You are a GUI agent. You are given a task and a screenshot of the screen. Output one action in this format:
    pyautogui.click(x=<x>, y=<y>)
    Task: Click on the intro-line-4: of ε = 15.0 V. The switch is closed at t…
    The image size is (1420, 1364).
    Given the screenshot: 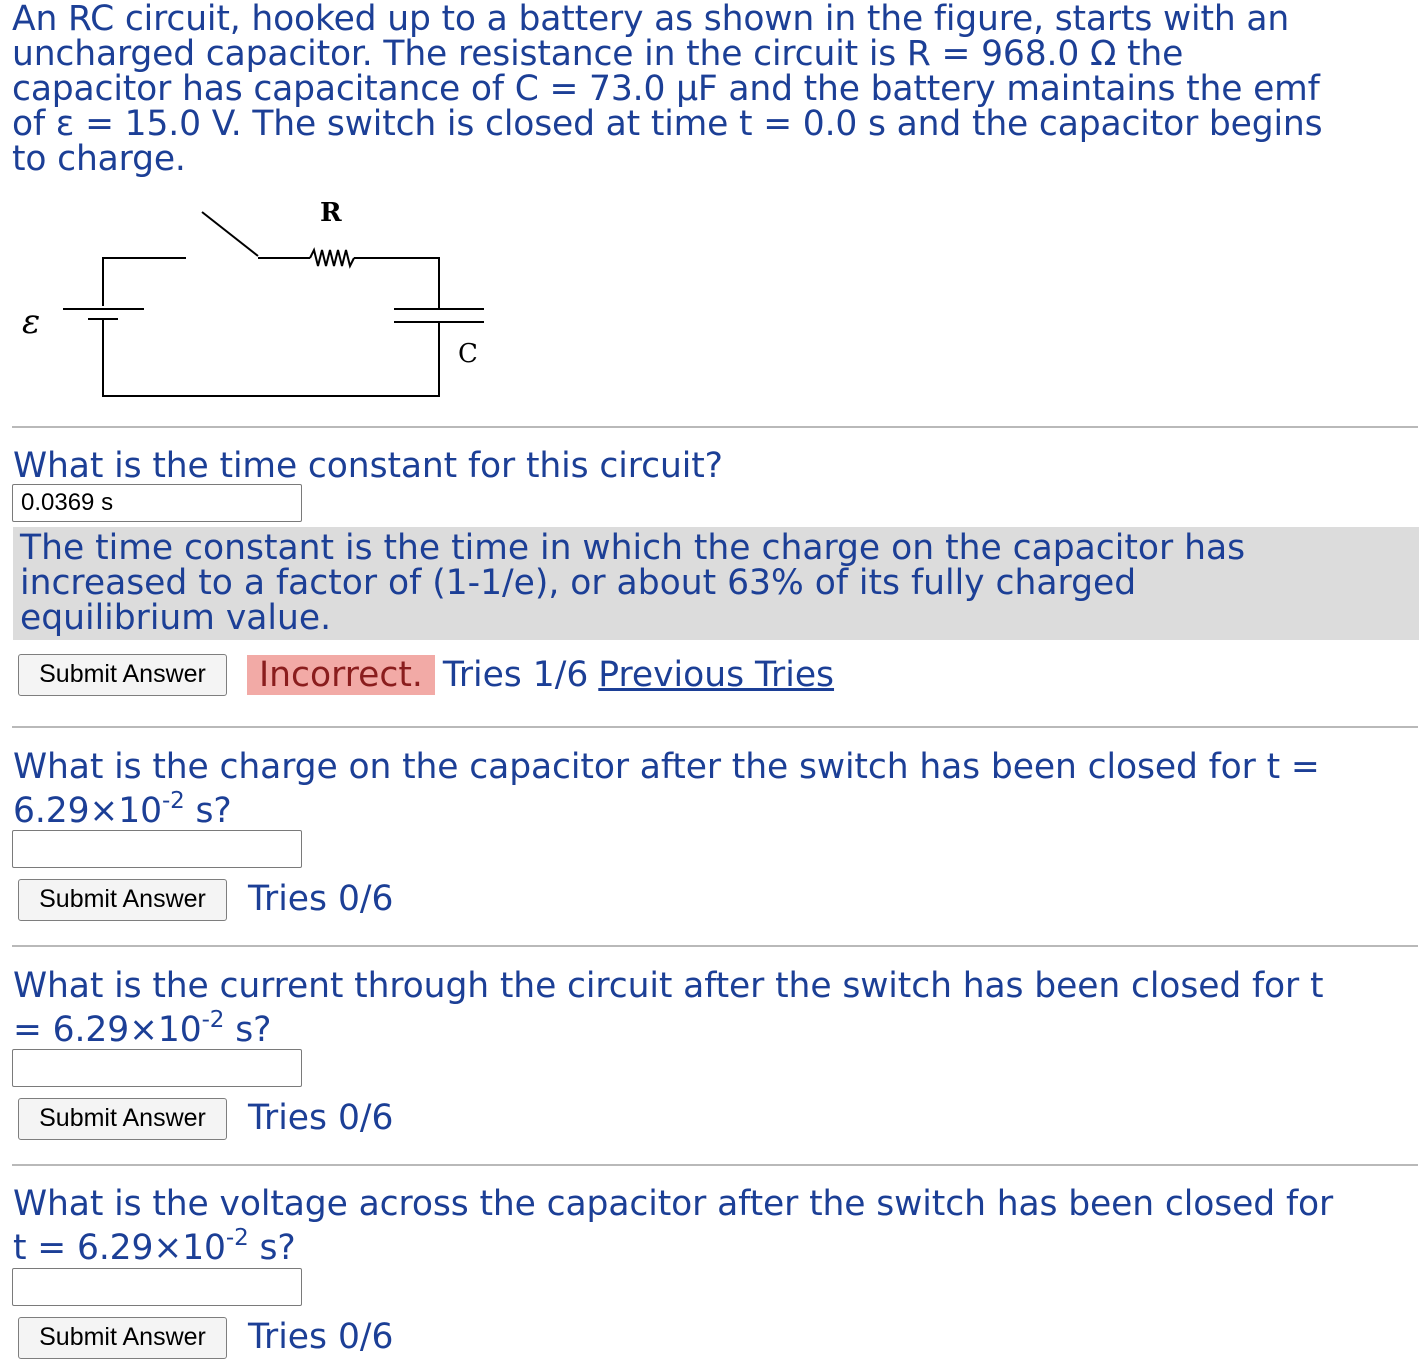 What is the action you would take?
    pyautogui.click(x=667, y=124)
    